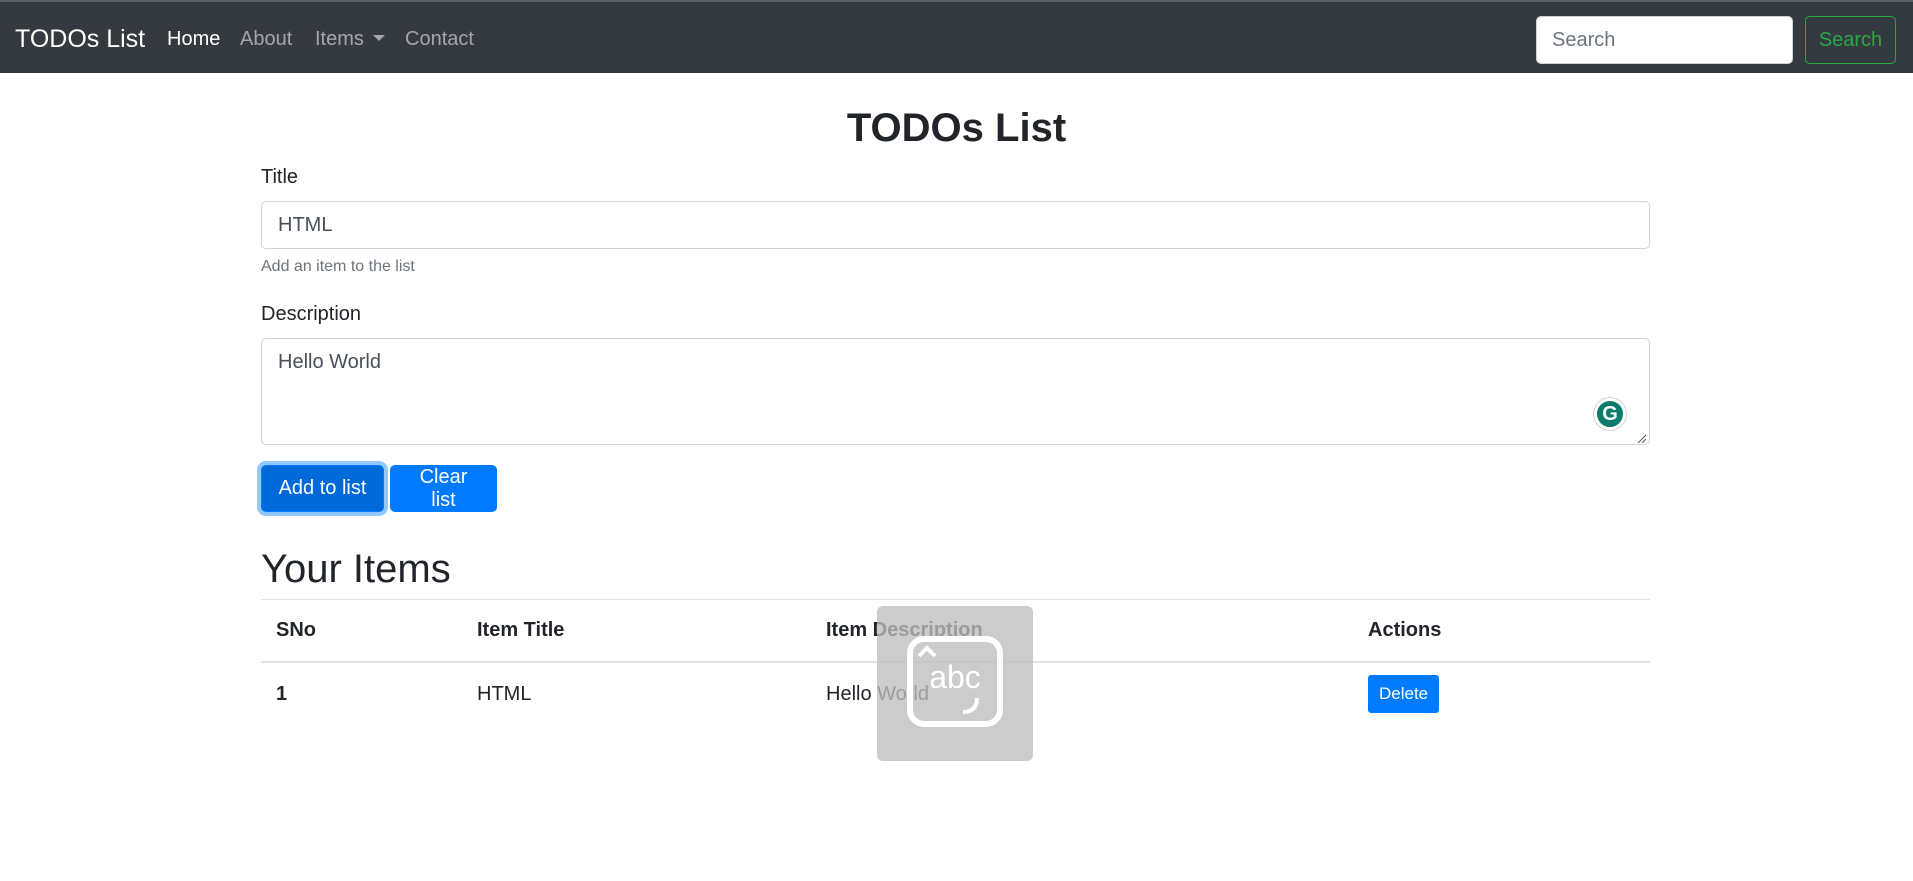 Image resolution: width=1913 pixels, height=881 pixels. I want to click on nav-link-items: Items, so click(350, 39).